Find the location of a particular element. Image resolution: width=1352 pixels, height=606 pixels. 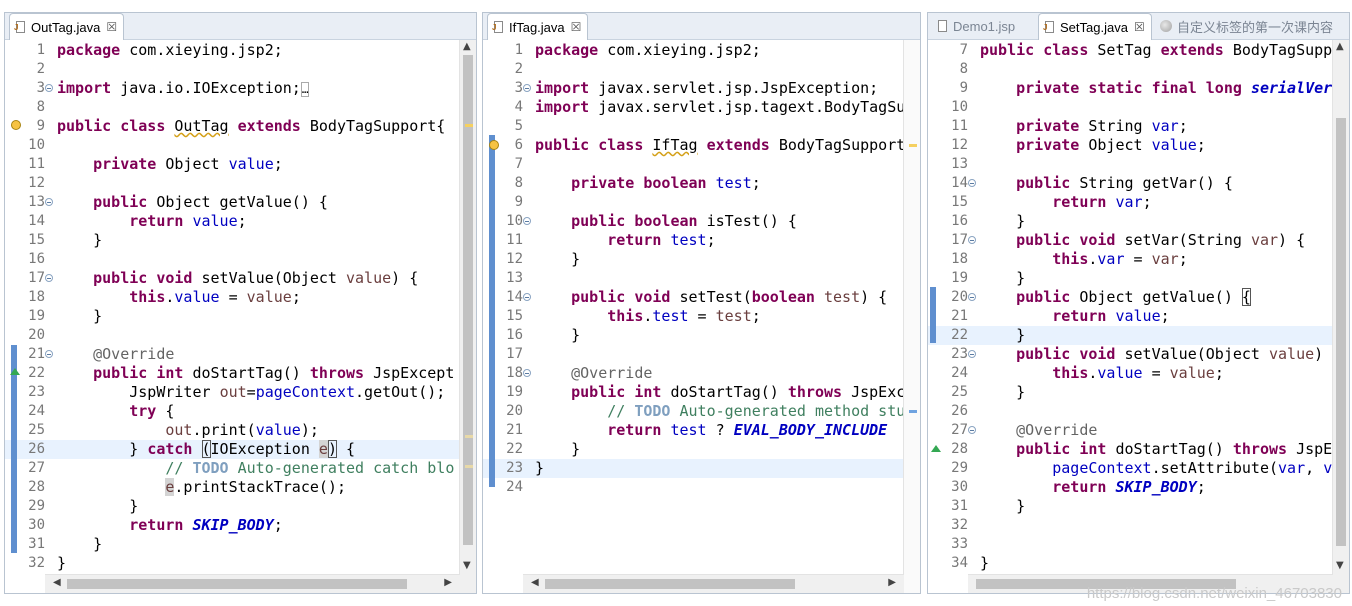

code-line: 27 // TODO Auto-generated catch blo is located at coordinates (232, 468).